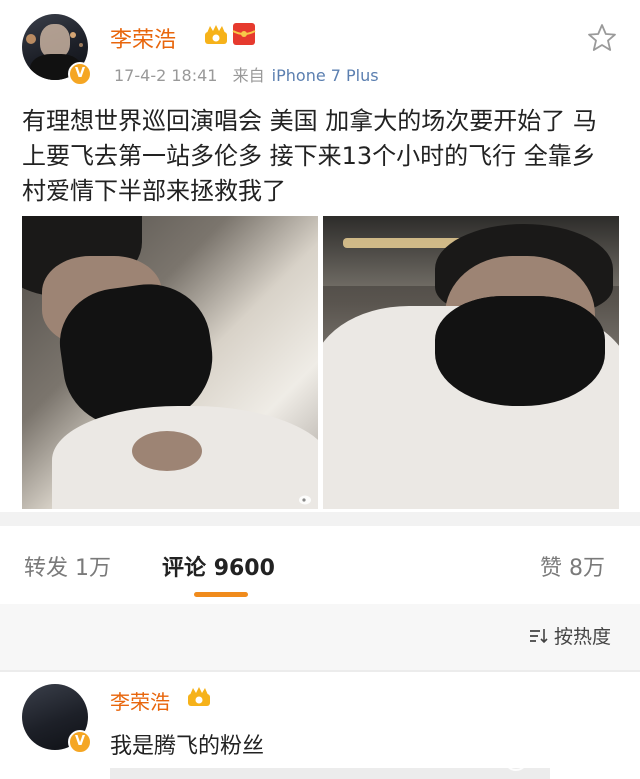 This screenshot has height=779, width=640. I want to click on sort-button: 按热度, so click(569, 635).